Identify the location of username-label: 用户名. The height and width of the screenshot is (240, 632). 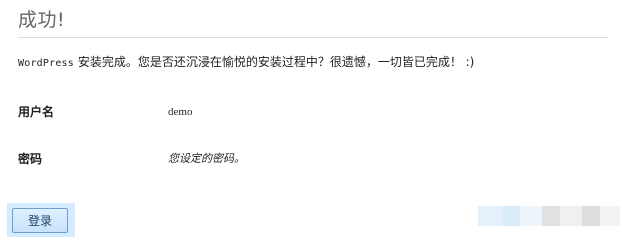
(36, 112).